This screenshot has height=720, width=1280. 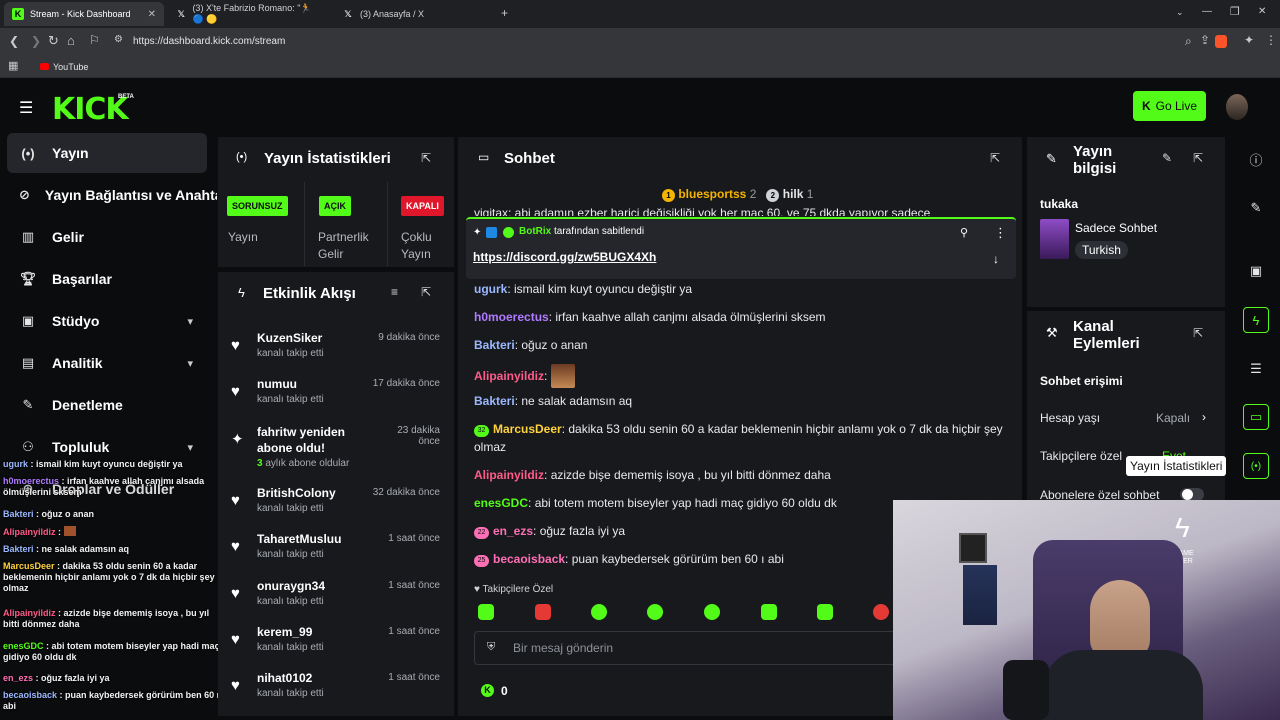 What do you see at coordinates (53, 41) in the screenshot?
I see `reload-icon: ↻` at bounding box center [53, 41].